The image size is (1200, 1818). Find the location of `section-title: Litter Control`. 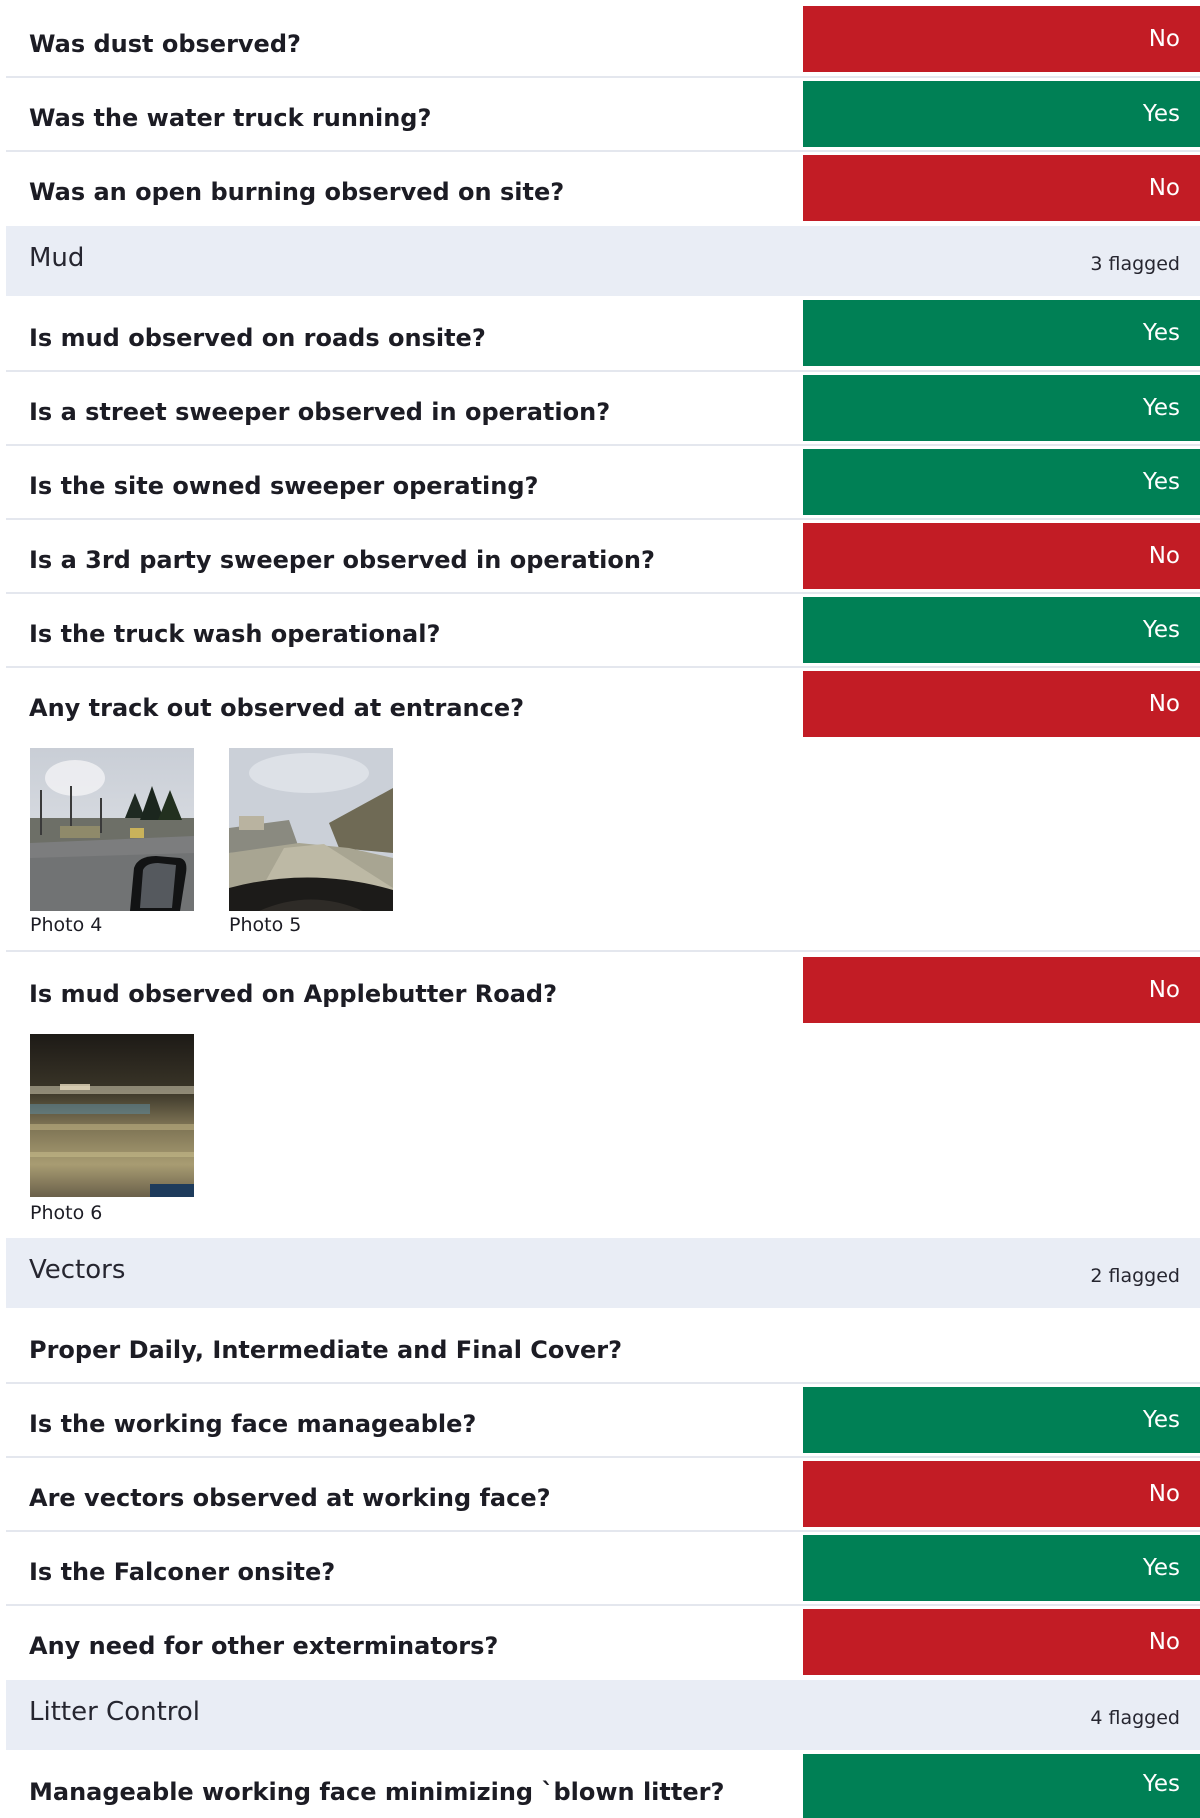

section-title: Litter Control is located at coordinates (115, 1712).